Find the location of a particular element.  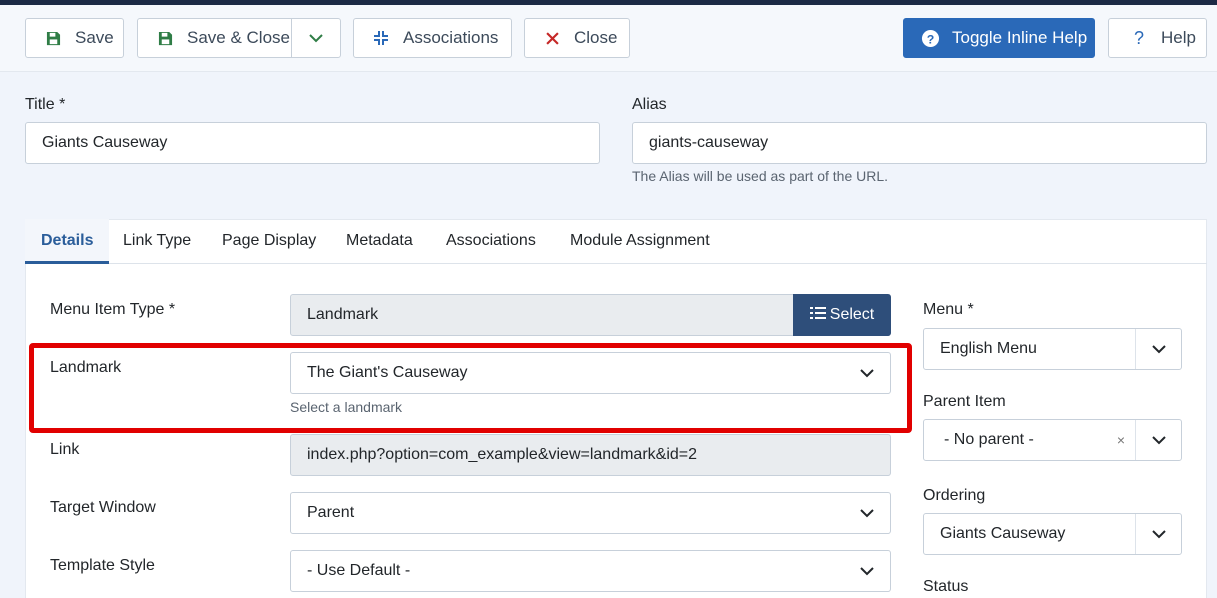

menu-value: English Menu is located at coordinates (988, 348).